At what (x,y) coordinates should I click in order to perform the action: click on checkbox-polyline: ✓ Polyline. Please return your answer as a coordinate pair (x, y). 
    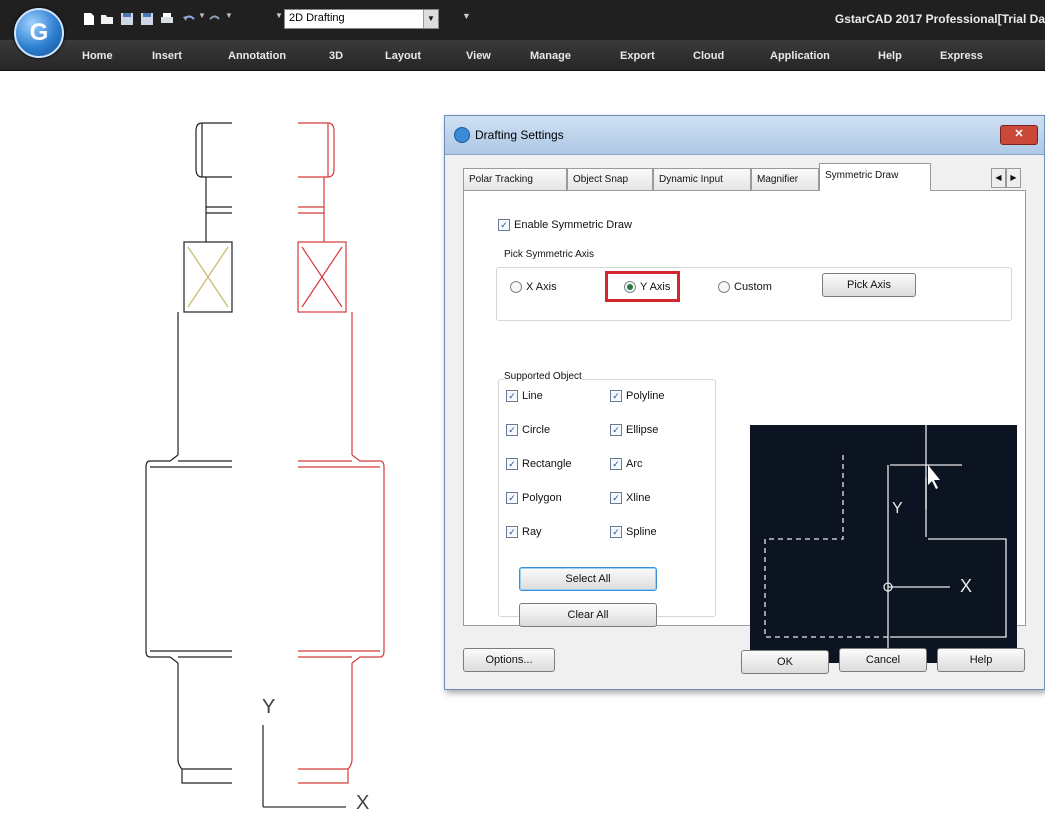
    Looking at the image, I should click on (637, 396).